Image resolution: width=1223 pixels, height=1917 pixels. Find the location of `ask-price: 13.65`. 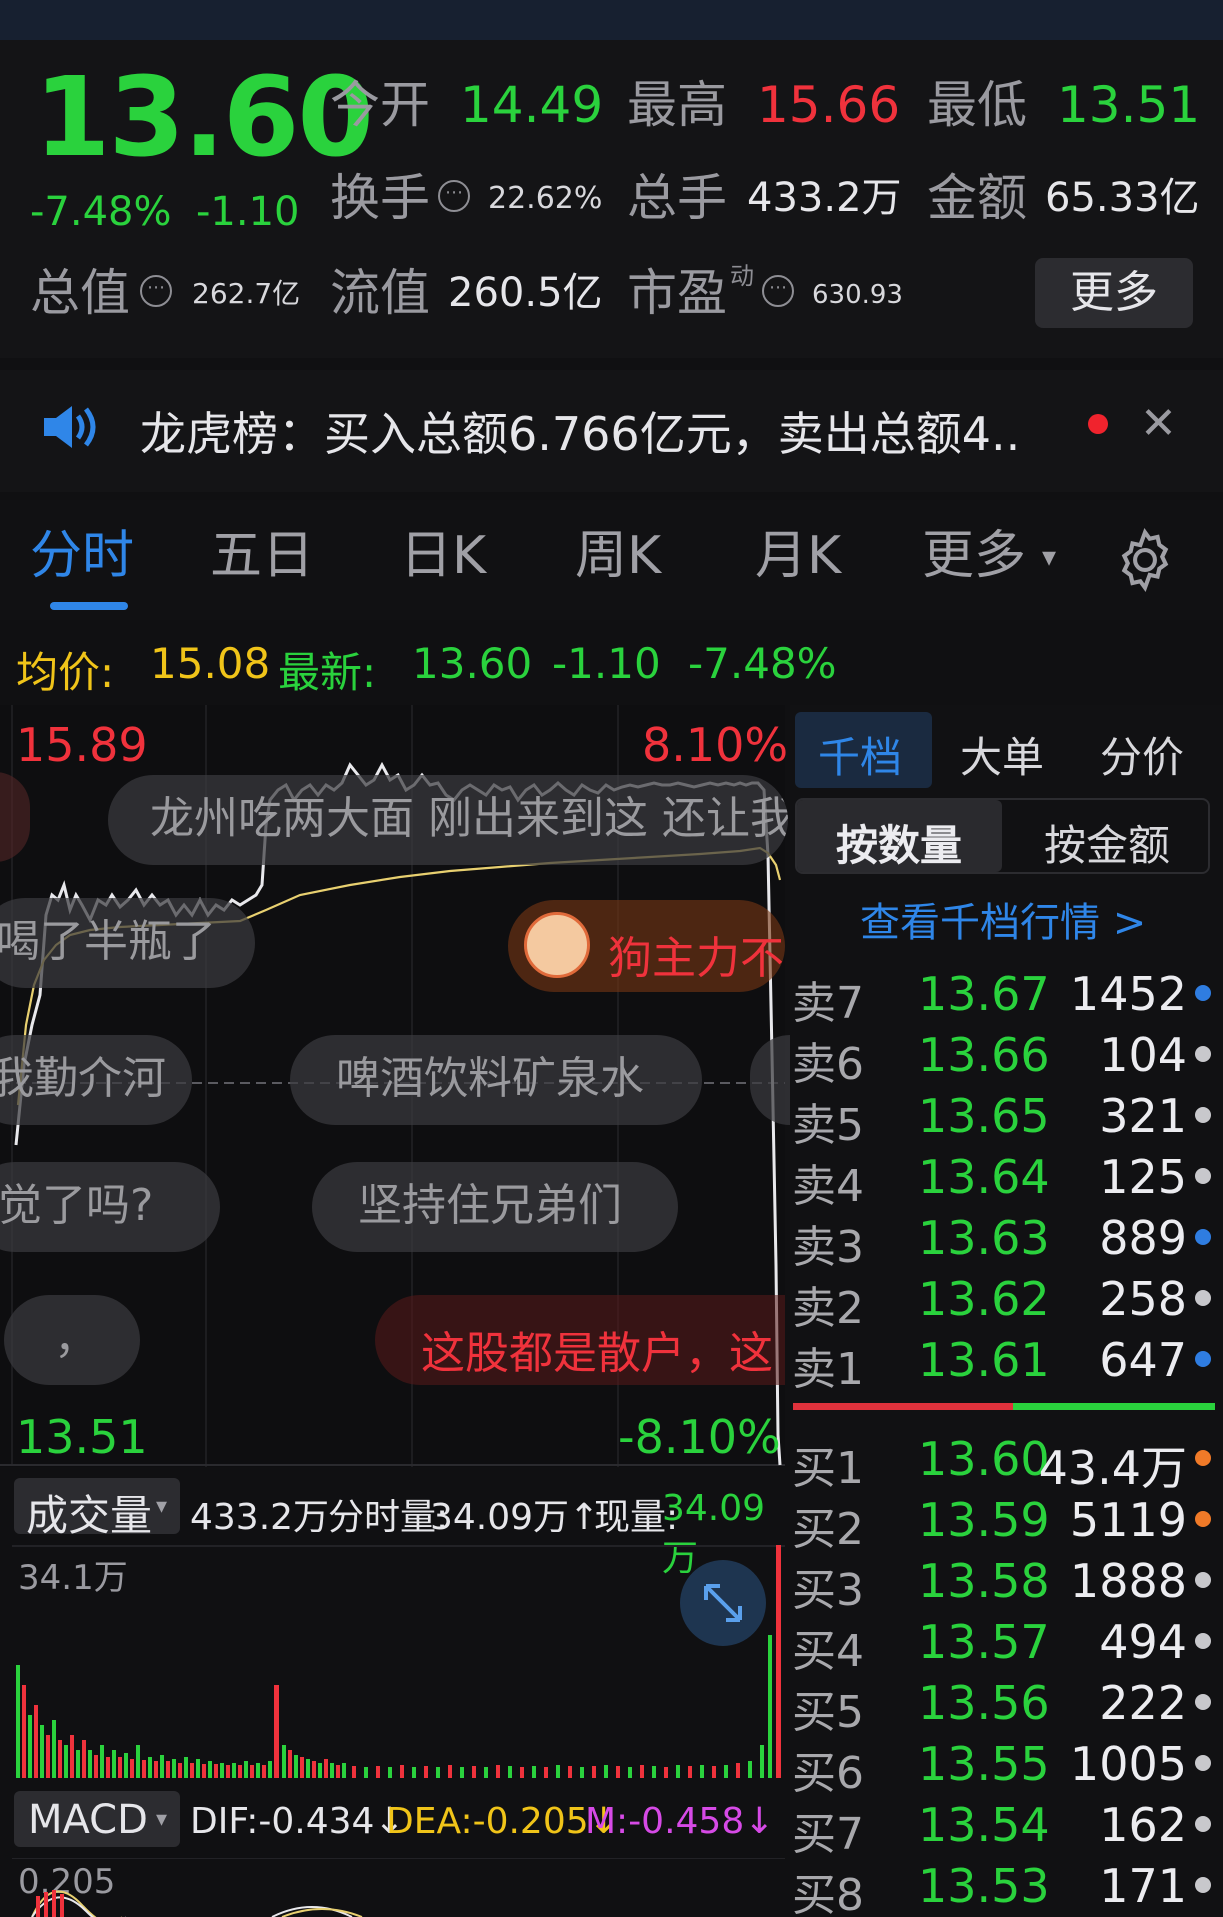

ask-price: 13.65 is located at coordinates (984, 1116).